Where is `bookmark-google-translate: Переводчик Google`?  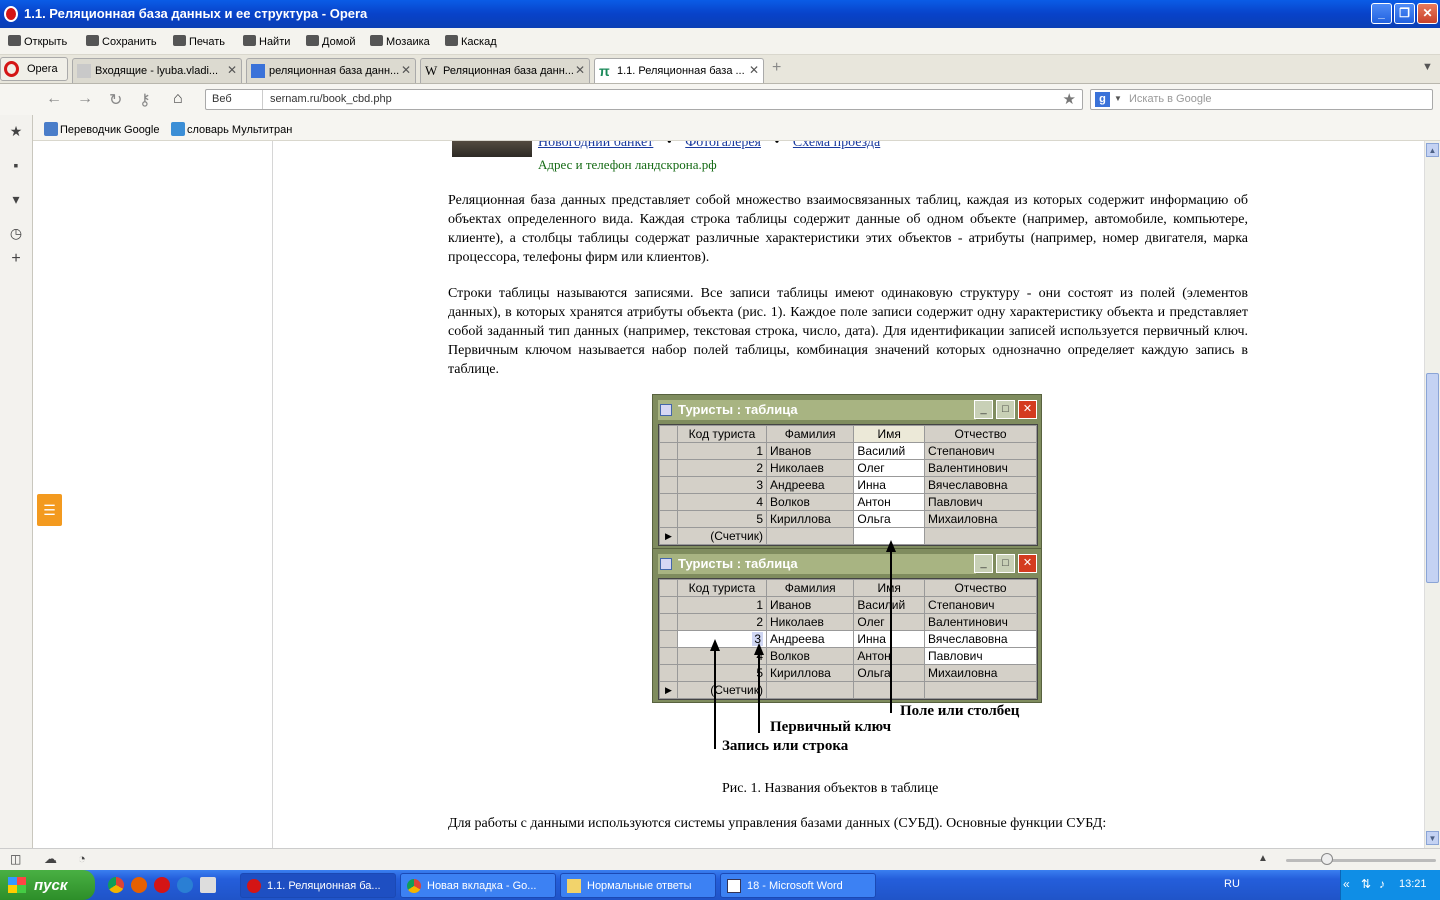
bookmark-google-translate: Переводчик Google is located at coordinates (102, 129).